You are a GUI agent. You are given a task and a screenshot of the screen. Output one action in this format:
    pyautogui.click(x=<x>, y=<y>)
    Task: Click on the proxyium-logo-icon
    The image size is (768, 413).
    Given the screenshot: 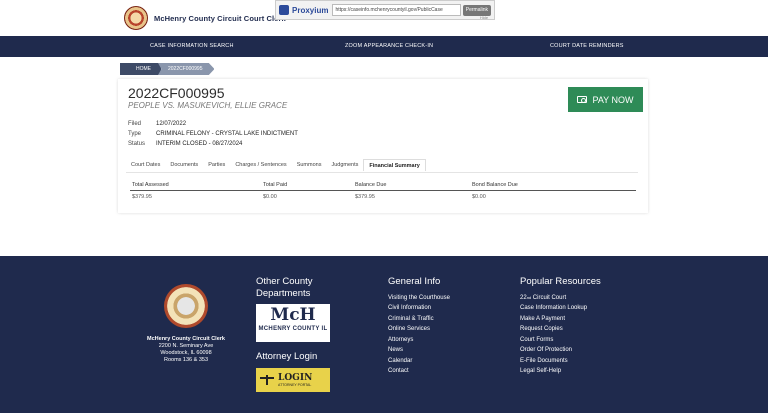 What is the action you would take?
    pyautogui.click(x=284, y=10)
    